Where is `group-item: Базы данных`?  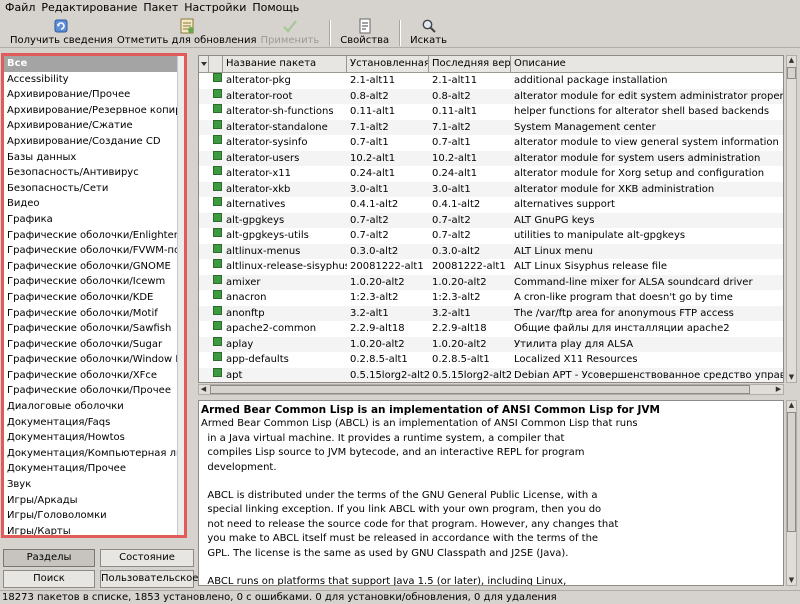 group-item: Базы данных is located at coordinates (92, 158).